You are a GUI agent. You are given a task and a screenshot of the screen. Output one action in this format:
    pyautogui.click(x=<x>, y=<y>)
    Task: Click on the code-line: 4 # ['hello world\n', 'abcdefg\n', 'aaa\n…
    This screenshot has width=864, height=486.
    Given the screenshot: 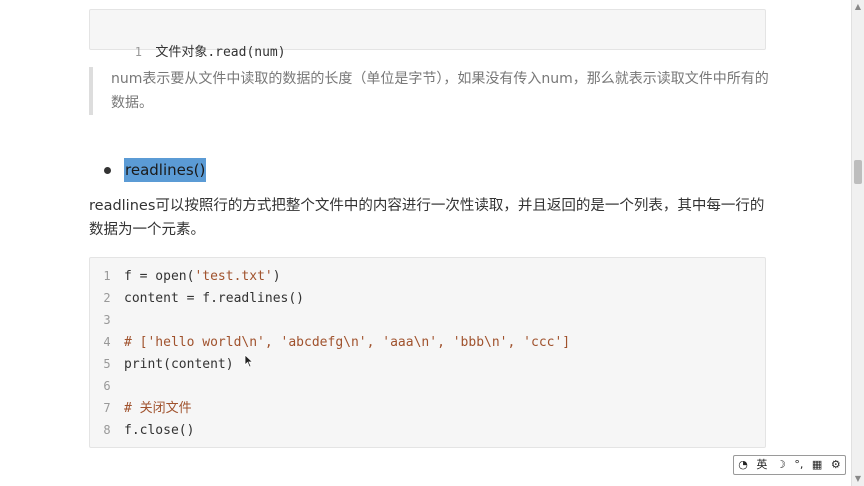 What is the action you would take?
    pyautogui.click(x=330, y=342)
    